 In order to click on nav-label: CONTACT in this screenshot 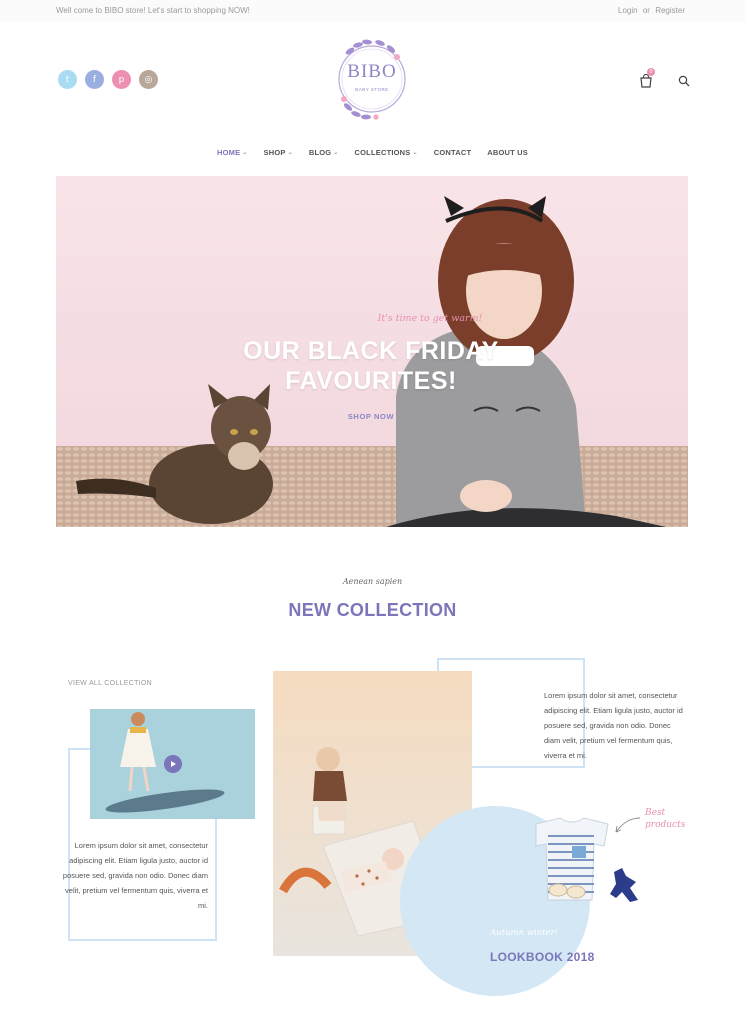, I will do `click(452, 152)`.